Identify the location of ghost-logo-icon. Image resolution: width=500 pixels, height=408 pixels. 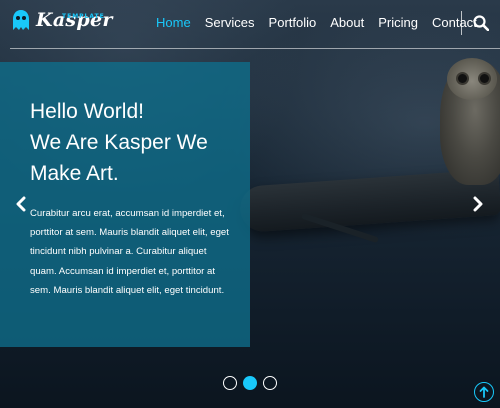
(21, 20).